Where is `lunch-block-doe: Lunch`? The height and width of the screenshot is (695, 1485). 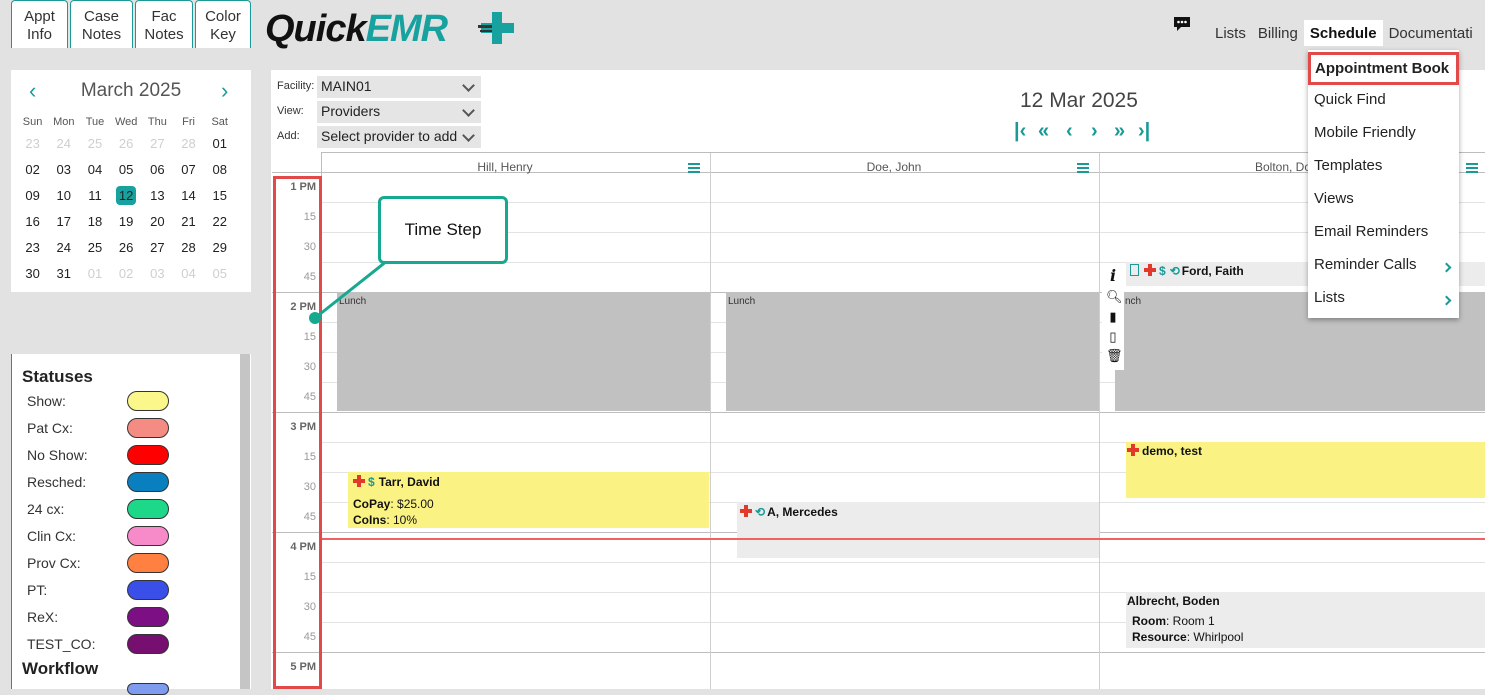
lunch-block-doe: Lunch is located at coordinates (912, 351).